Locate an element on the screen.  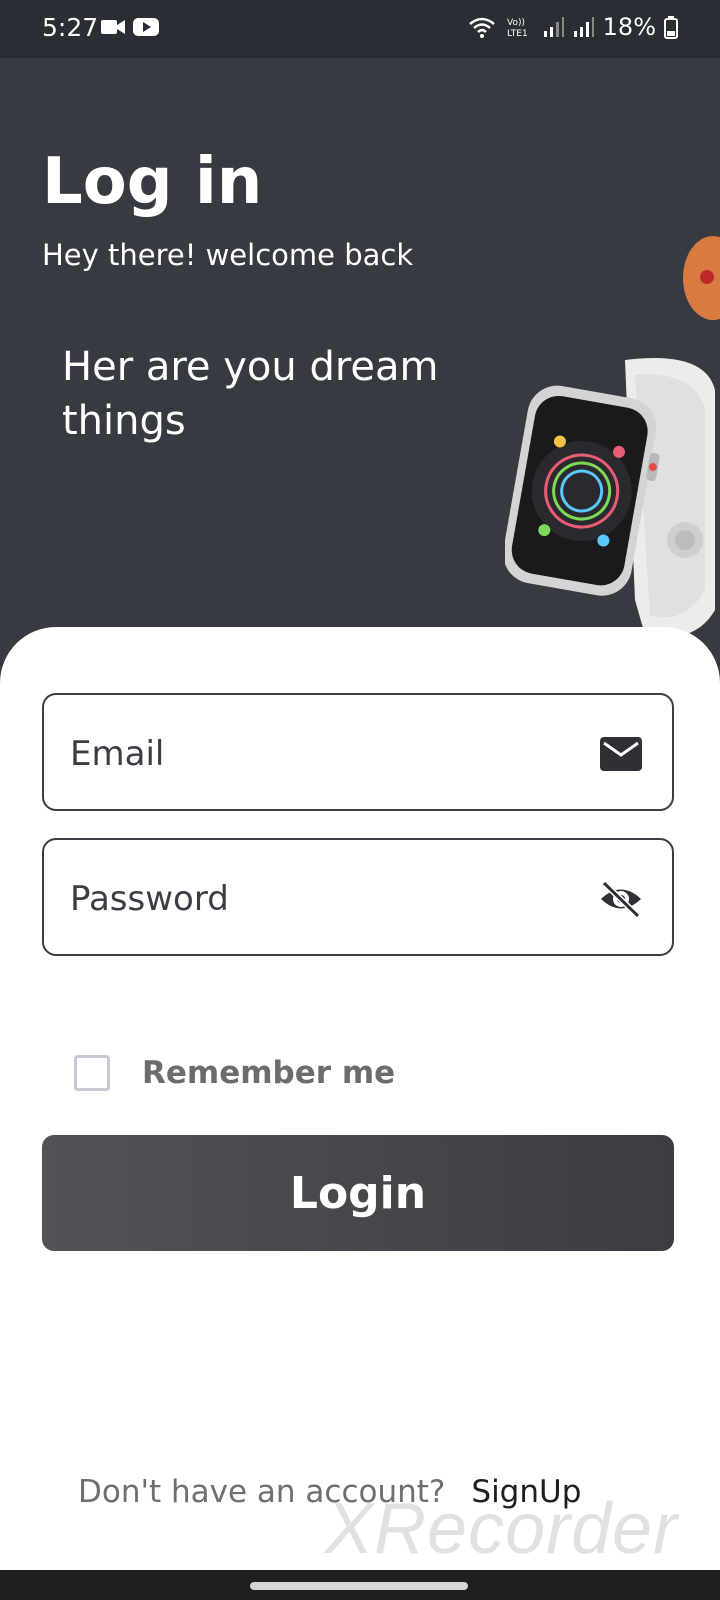
volte-icon: Vo)) LTE1 is located at coordinates (517, 28).